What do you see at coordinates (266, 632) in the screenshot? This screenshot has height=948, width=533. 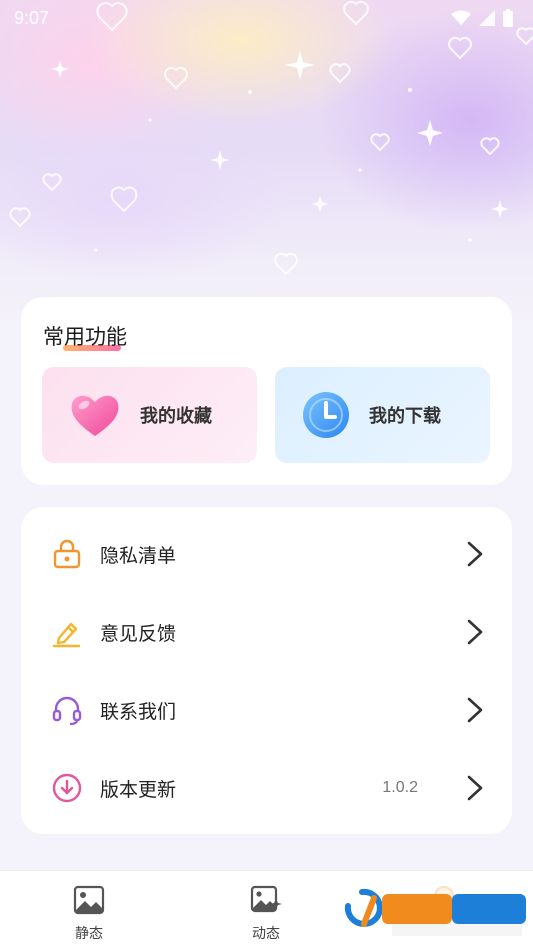 I see `list-item-feedback: 意见反馈` at bounding box center [266, 632].